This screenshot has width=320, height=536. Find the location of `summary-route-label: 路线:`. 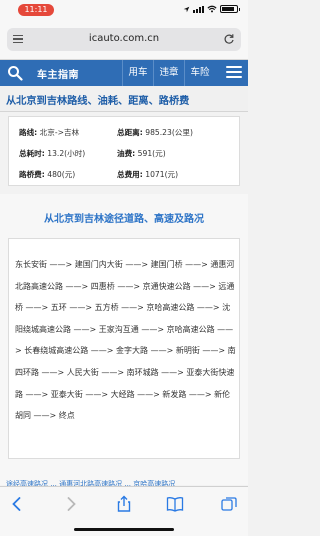

summary-route-label: 路线: is located at coordinates (28, 132).